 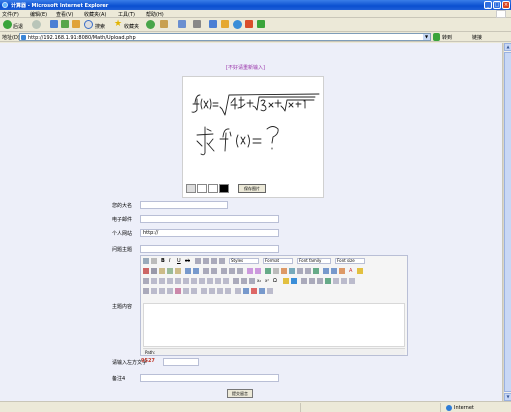 What do you see at coordinates (191, 188) in the screenshot?
I see `pen-icon` at bounding box center [191, 188].